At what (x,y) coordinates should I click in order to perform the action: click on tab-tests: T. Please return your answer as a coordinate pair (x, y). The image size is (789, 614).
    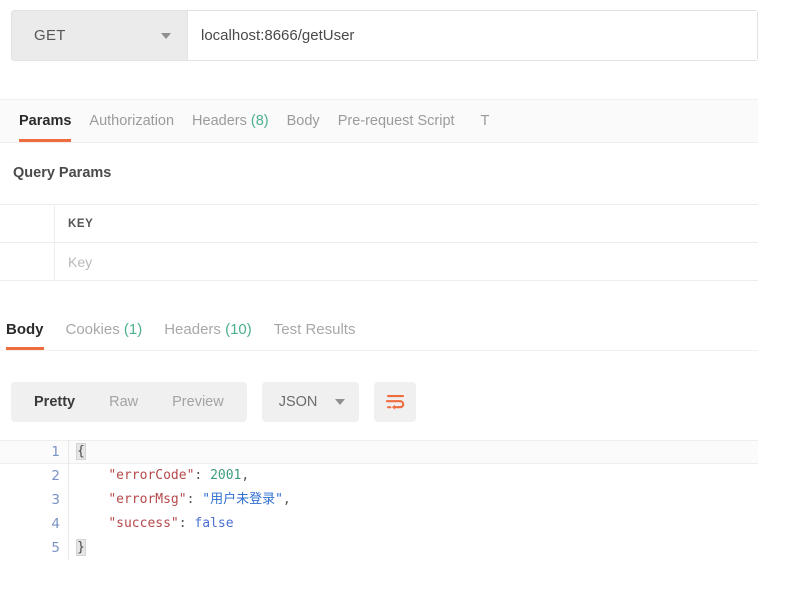
    Looking at the image, I should click on (485, 121).